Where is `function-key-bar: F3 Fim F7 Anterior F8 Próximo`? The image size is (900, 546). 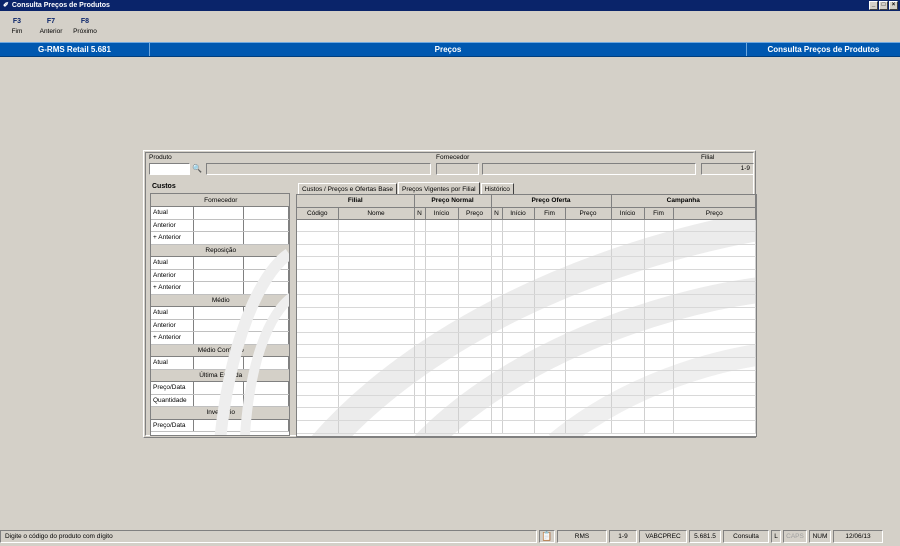 function-key-bar: F3 Fim F7 Anterior F8 Próximo is located at coordinates (51, 27).